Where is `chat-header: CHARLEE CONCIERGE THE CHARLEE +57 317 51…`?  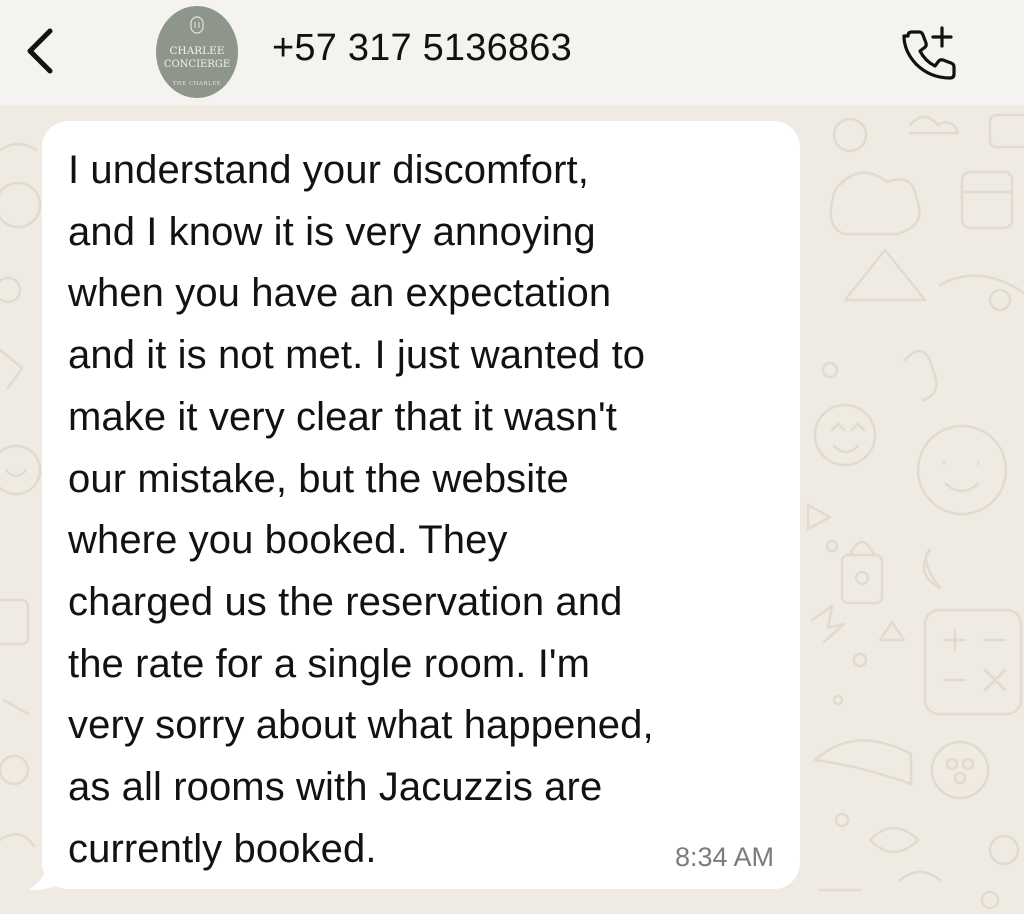 chat-header: CHARLEE CONCIERGE THE CHARLEE +57 317 51… is located at coordinates (512, 52).